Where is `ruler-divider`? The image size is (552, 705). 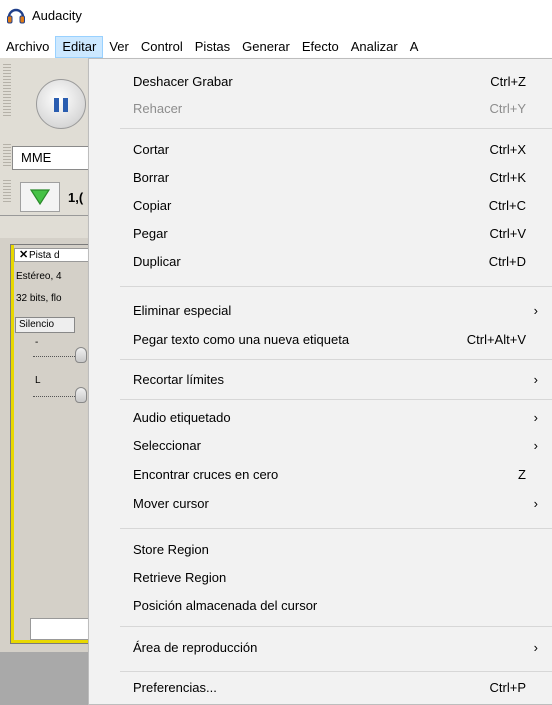 ruler-divider is located at coordinates (46, 215).